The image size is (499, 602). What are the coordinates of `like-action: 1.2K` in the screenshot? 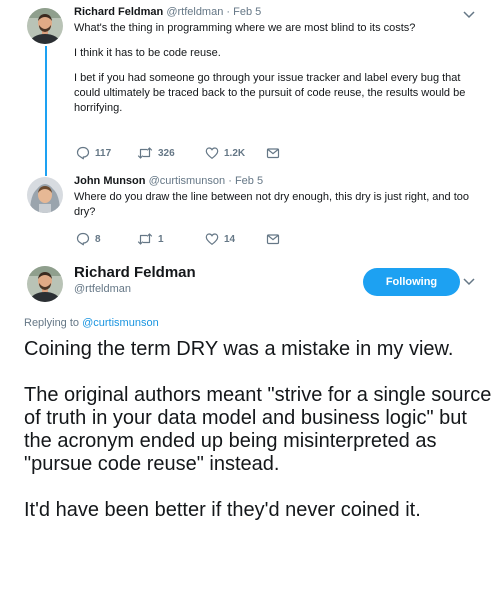 It's located at (225, 153).